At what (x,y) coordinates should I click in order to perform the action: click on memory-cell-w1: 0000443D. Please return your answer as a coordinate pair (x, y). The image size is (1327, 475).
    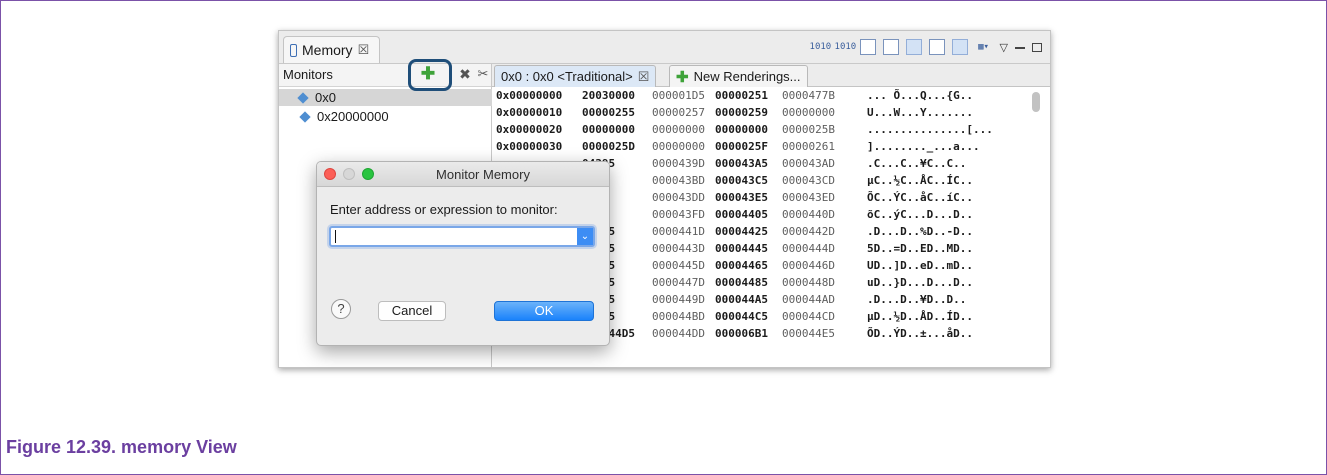
    Looking at the image, I should click on (678, 248).